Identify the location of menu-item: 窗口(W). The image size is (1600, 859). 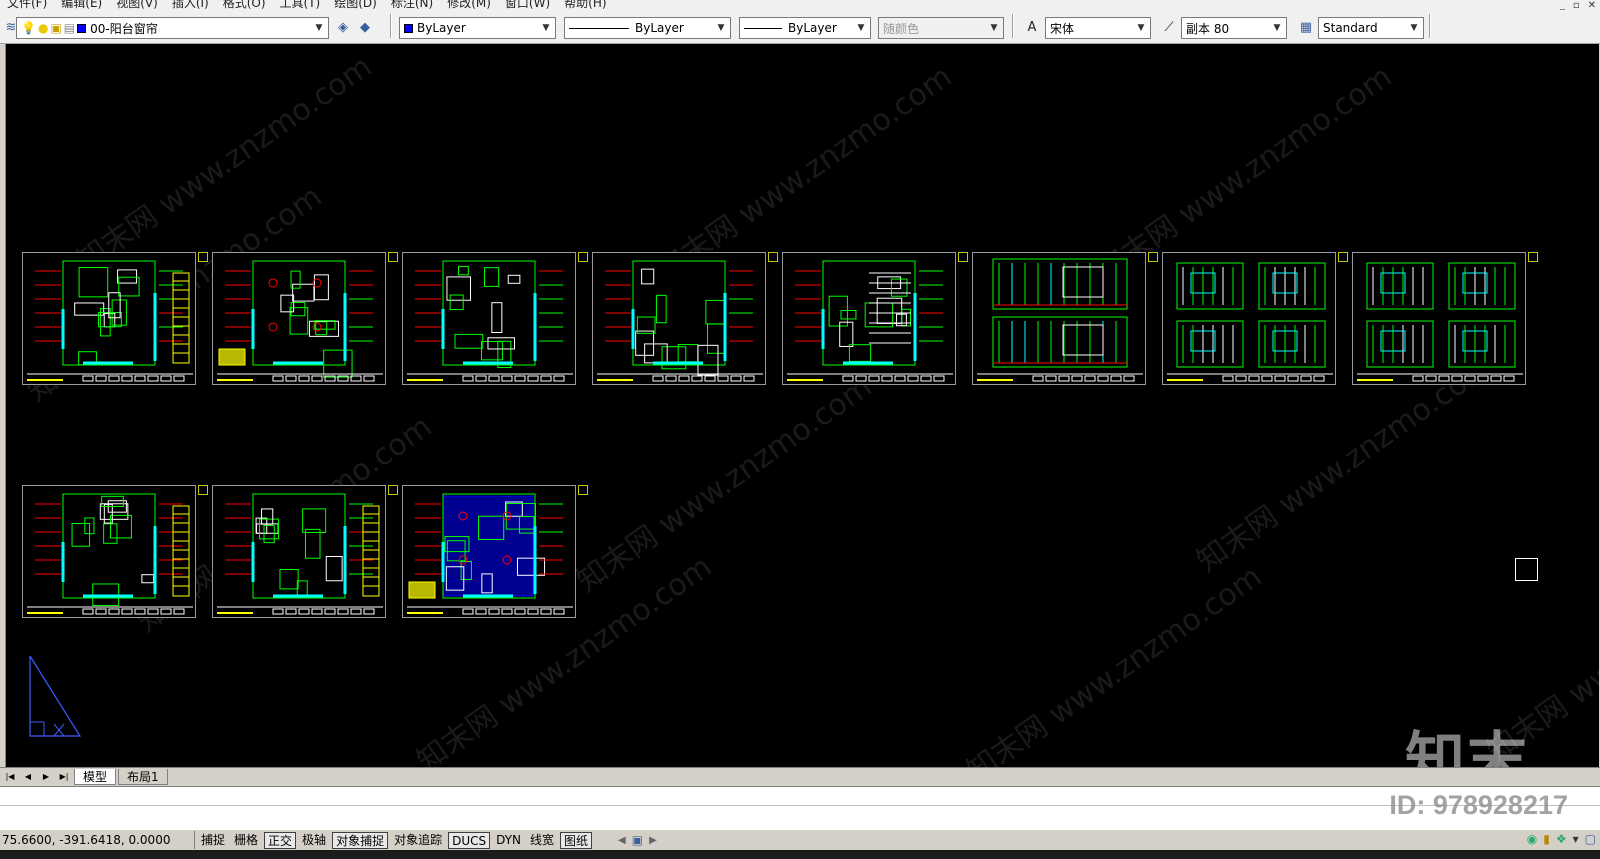
(527, 5).